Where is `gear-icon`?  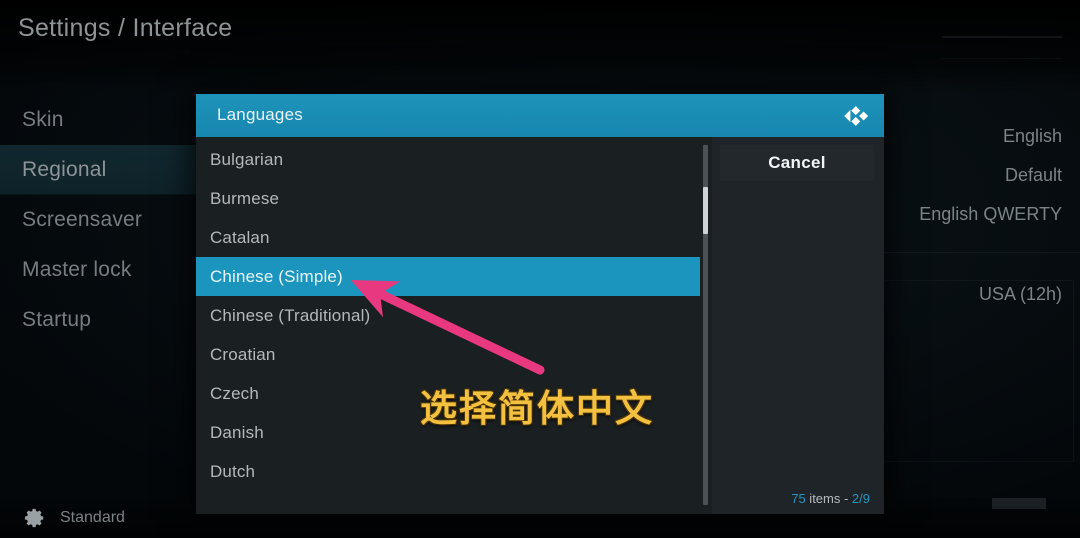
gear-icon is located at coordinates (35, 518).